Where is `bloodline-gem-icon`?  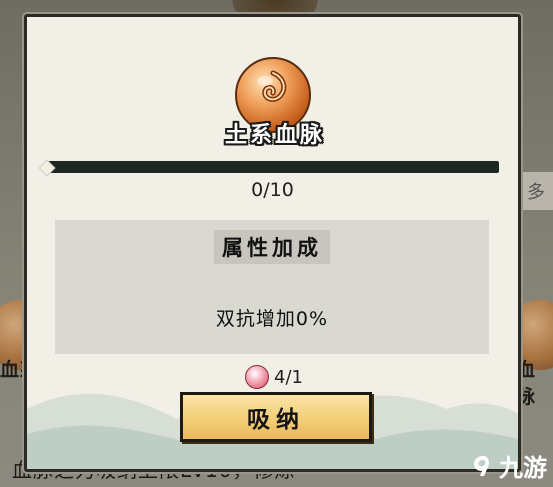 bloodline-gem-icon is located at coordinates (257, 377).